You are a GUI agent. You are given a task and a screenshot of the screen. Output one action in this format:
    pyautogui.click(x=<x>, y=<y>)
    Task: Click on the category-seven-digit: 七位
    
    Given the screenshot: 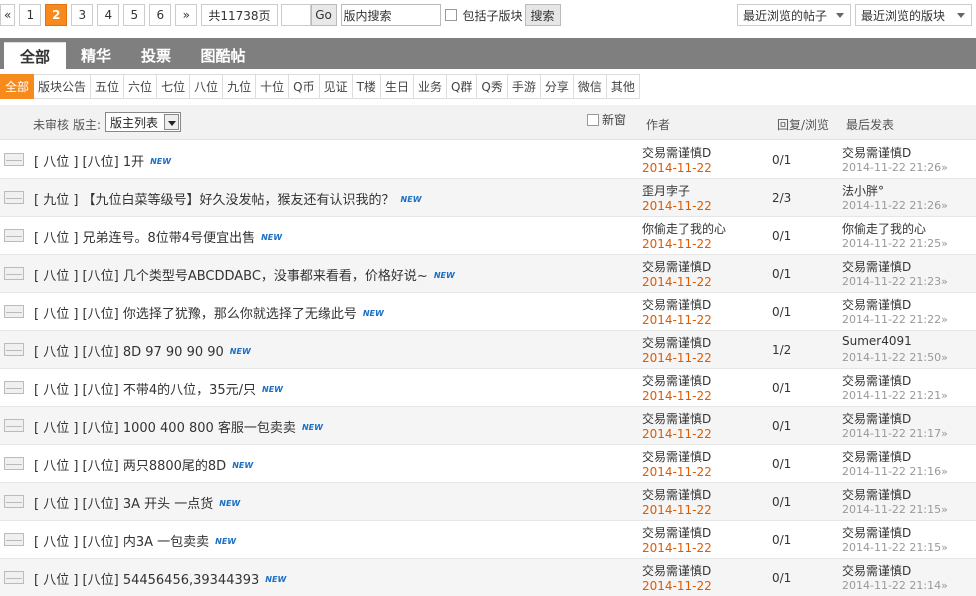 What is the action you would take?
    pyautogui.click(x=174, y=86)
    